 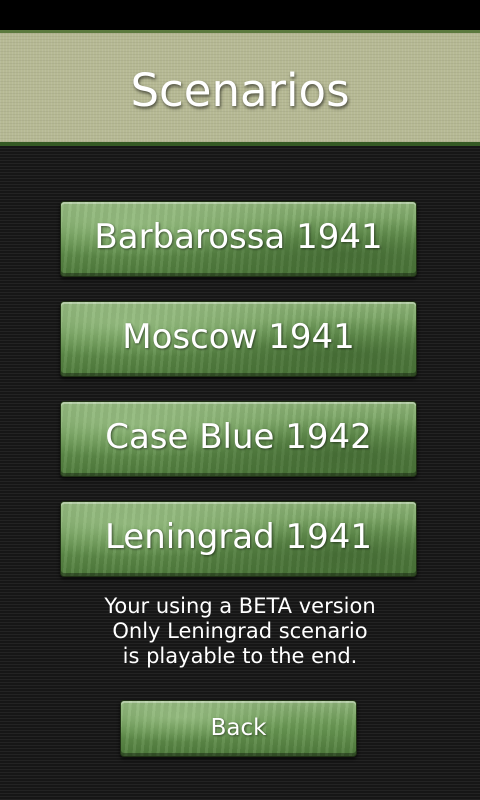 What do you see at coordinates (240, 15) in the screenshot?
I see `status-bar` at bounding box center [240, 15].